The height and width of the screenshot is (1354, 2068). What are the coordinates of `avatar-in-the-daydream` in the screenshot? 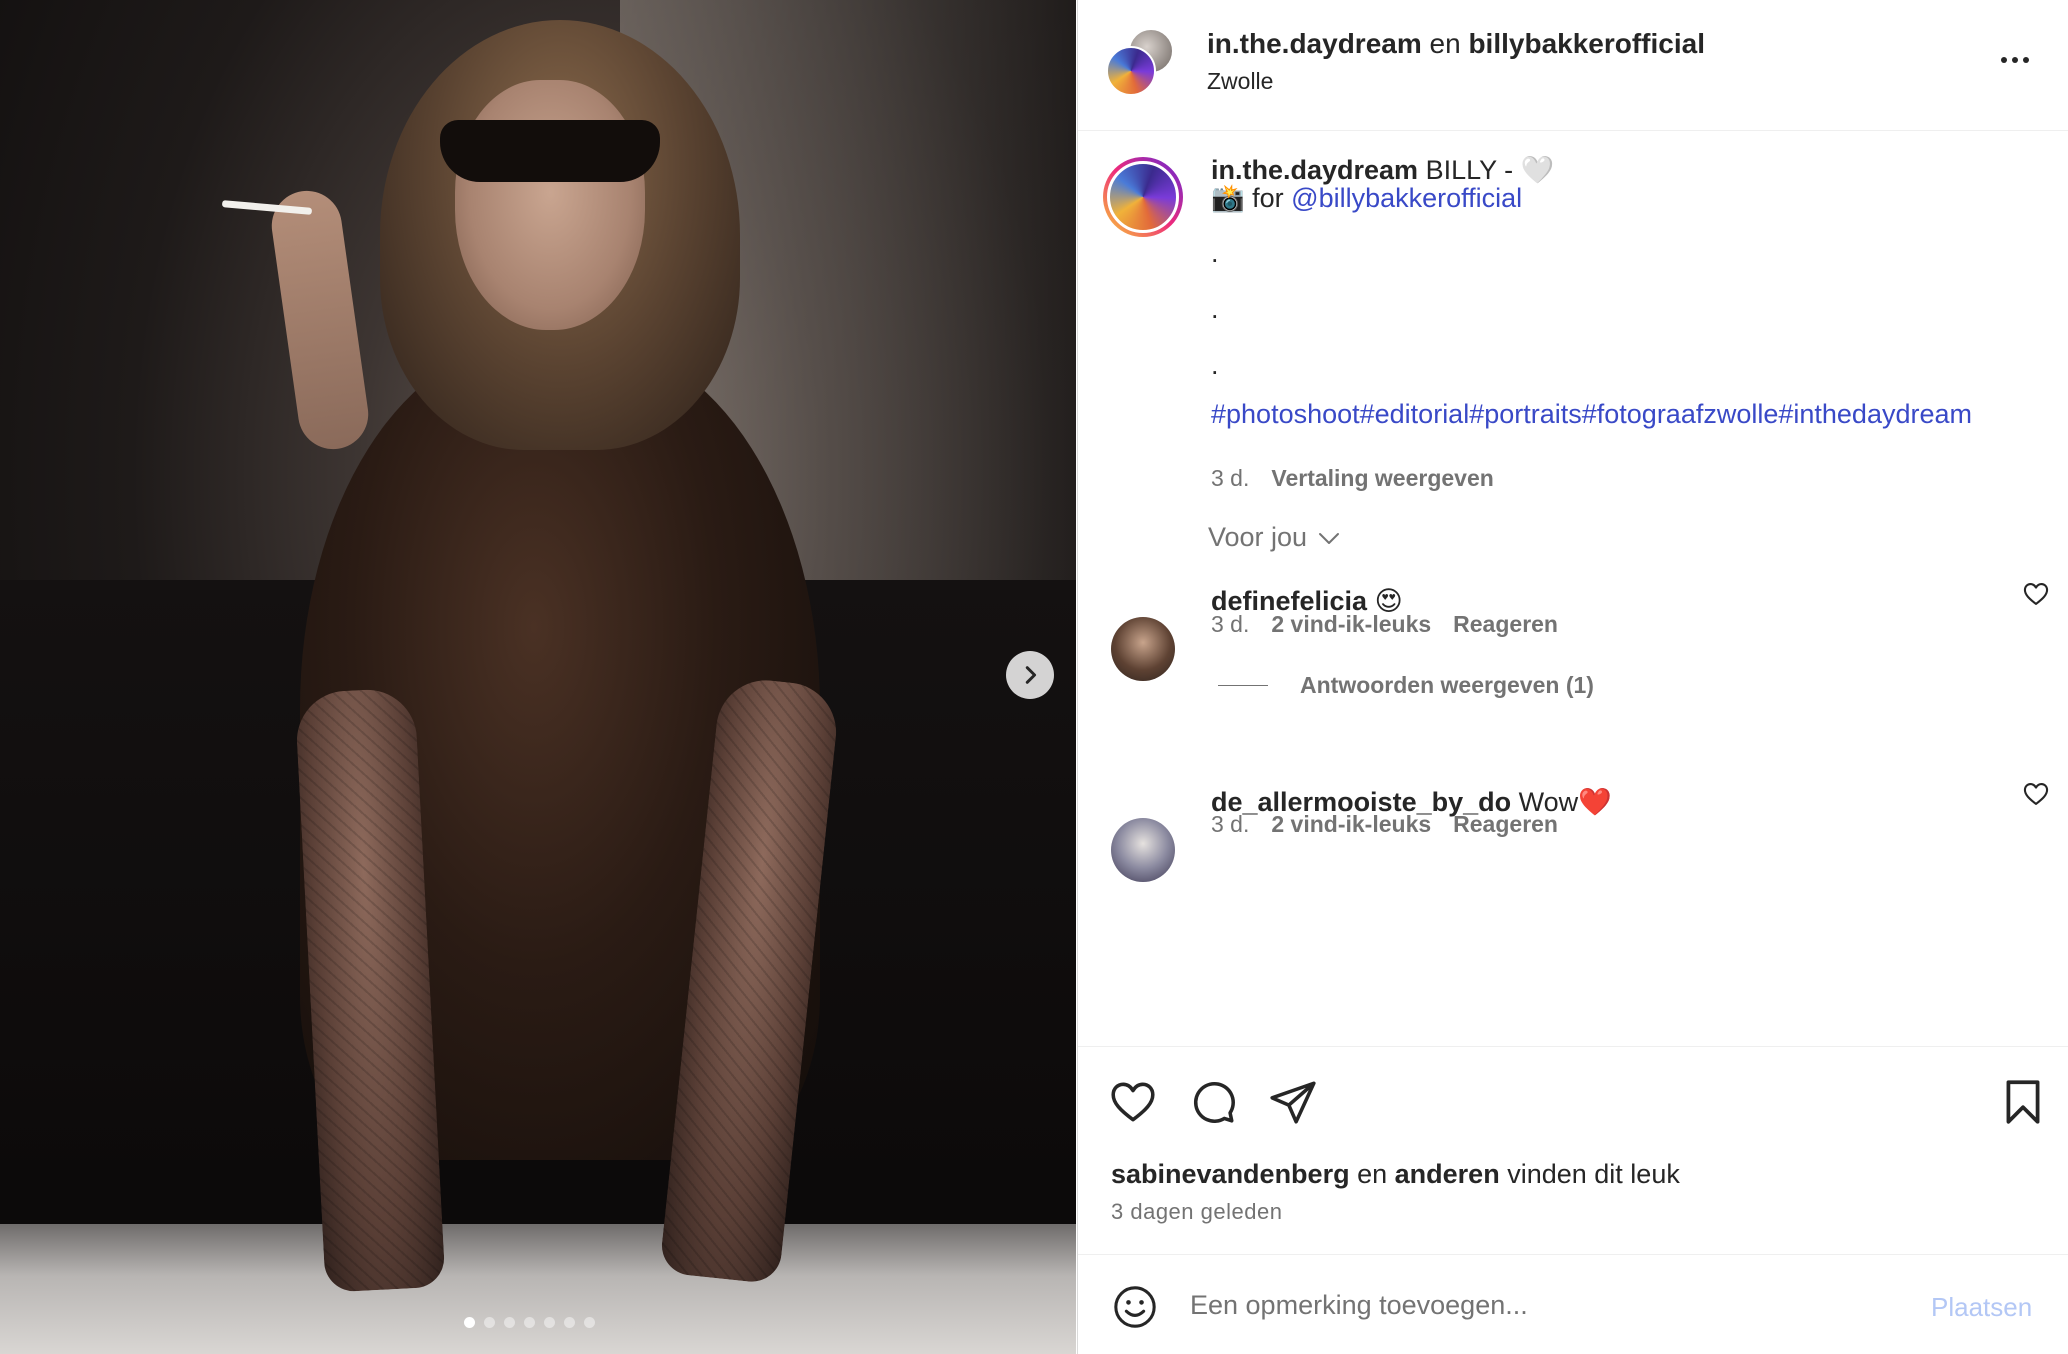 It's located at (1131, 71).